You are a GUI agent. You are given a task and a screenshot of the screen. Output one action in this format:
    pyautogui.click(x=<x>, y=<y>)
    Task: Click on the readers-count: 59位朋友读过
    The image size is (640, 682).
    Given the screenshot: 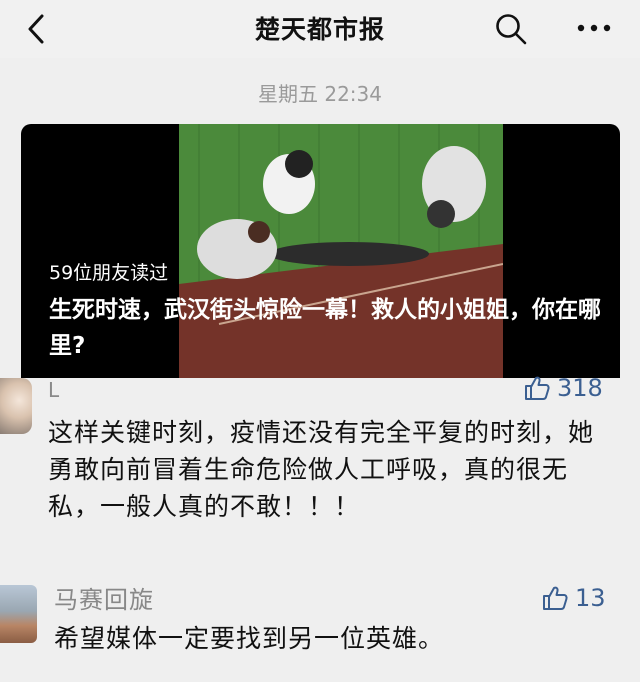 What is the action you would take?
    pyautogui.click(x=109, y=273)
    